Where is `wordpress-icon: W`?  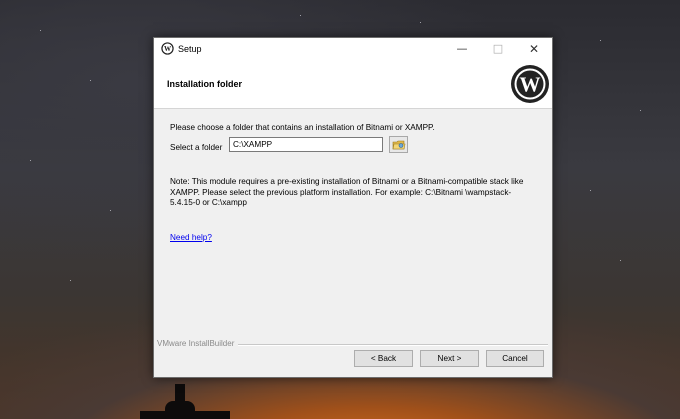
wordpress-icon: W is located at coordinates (167, 48).